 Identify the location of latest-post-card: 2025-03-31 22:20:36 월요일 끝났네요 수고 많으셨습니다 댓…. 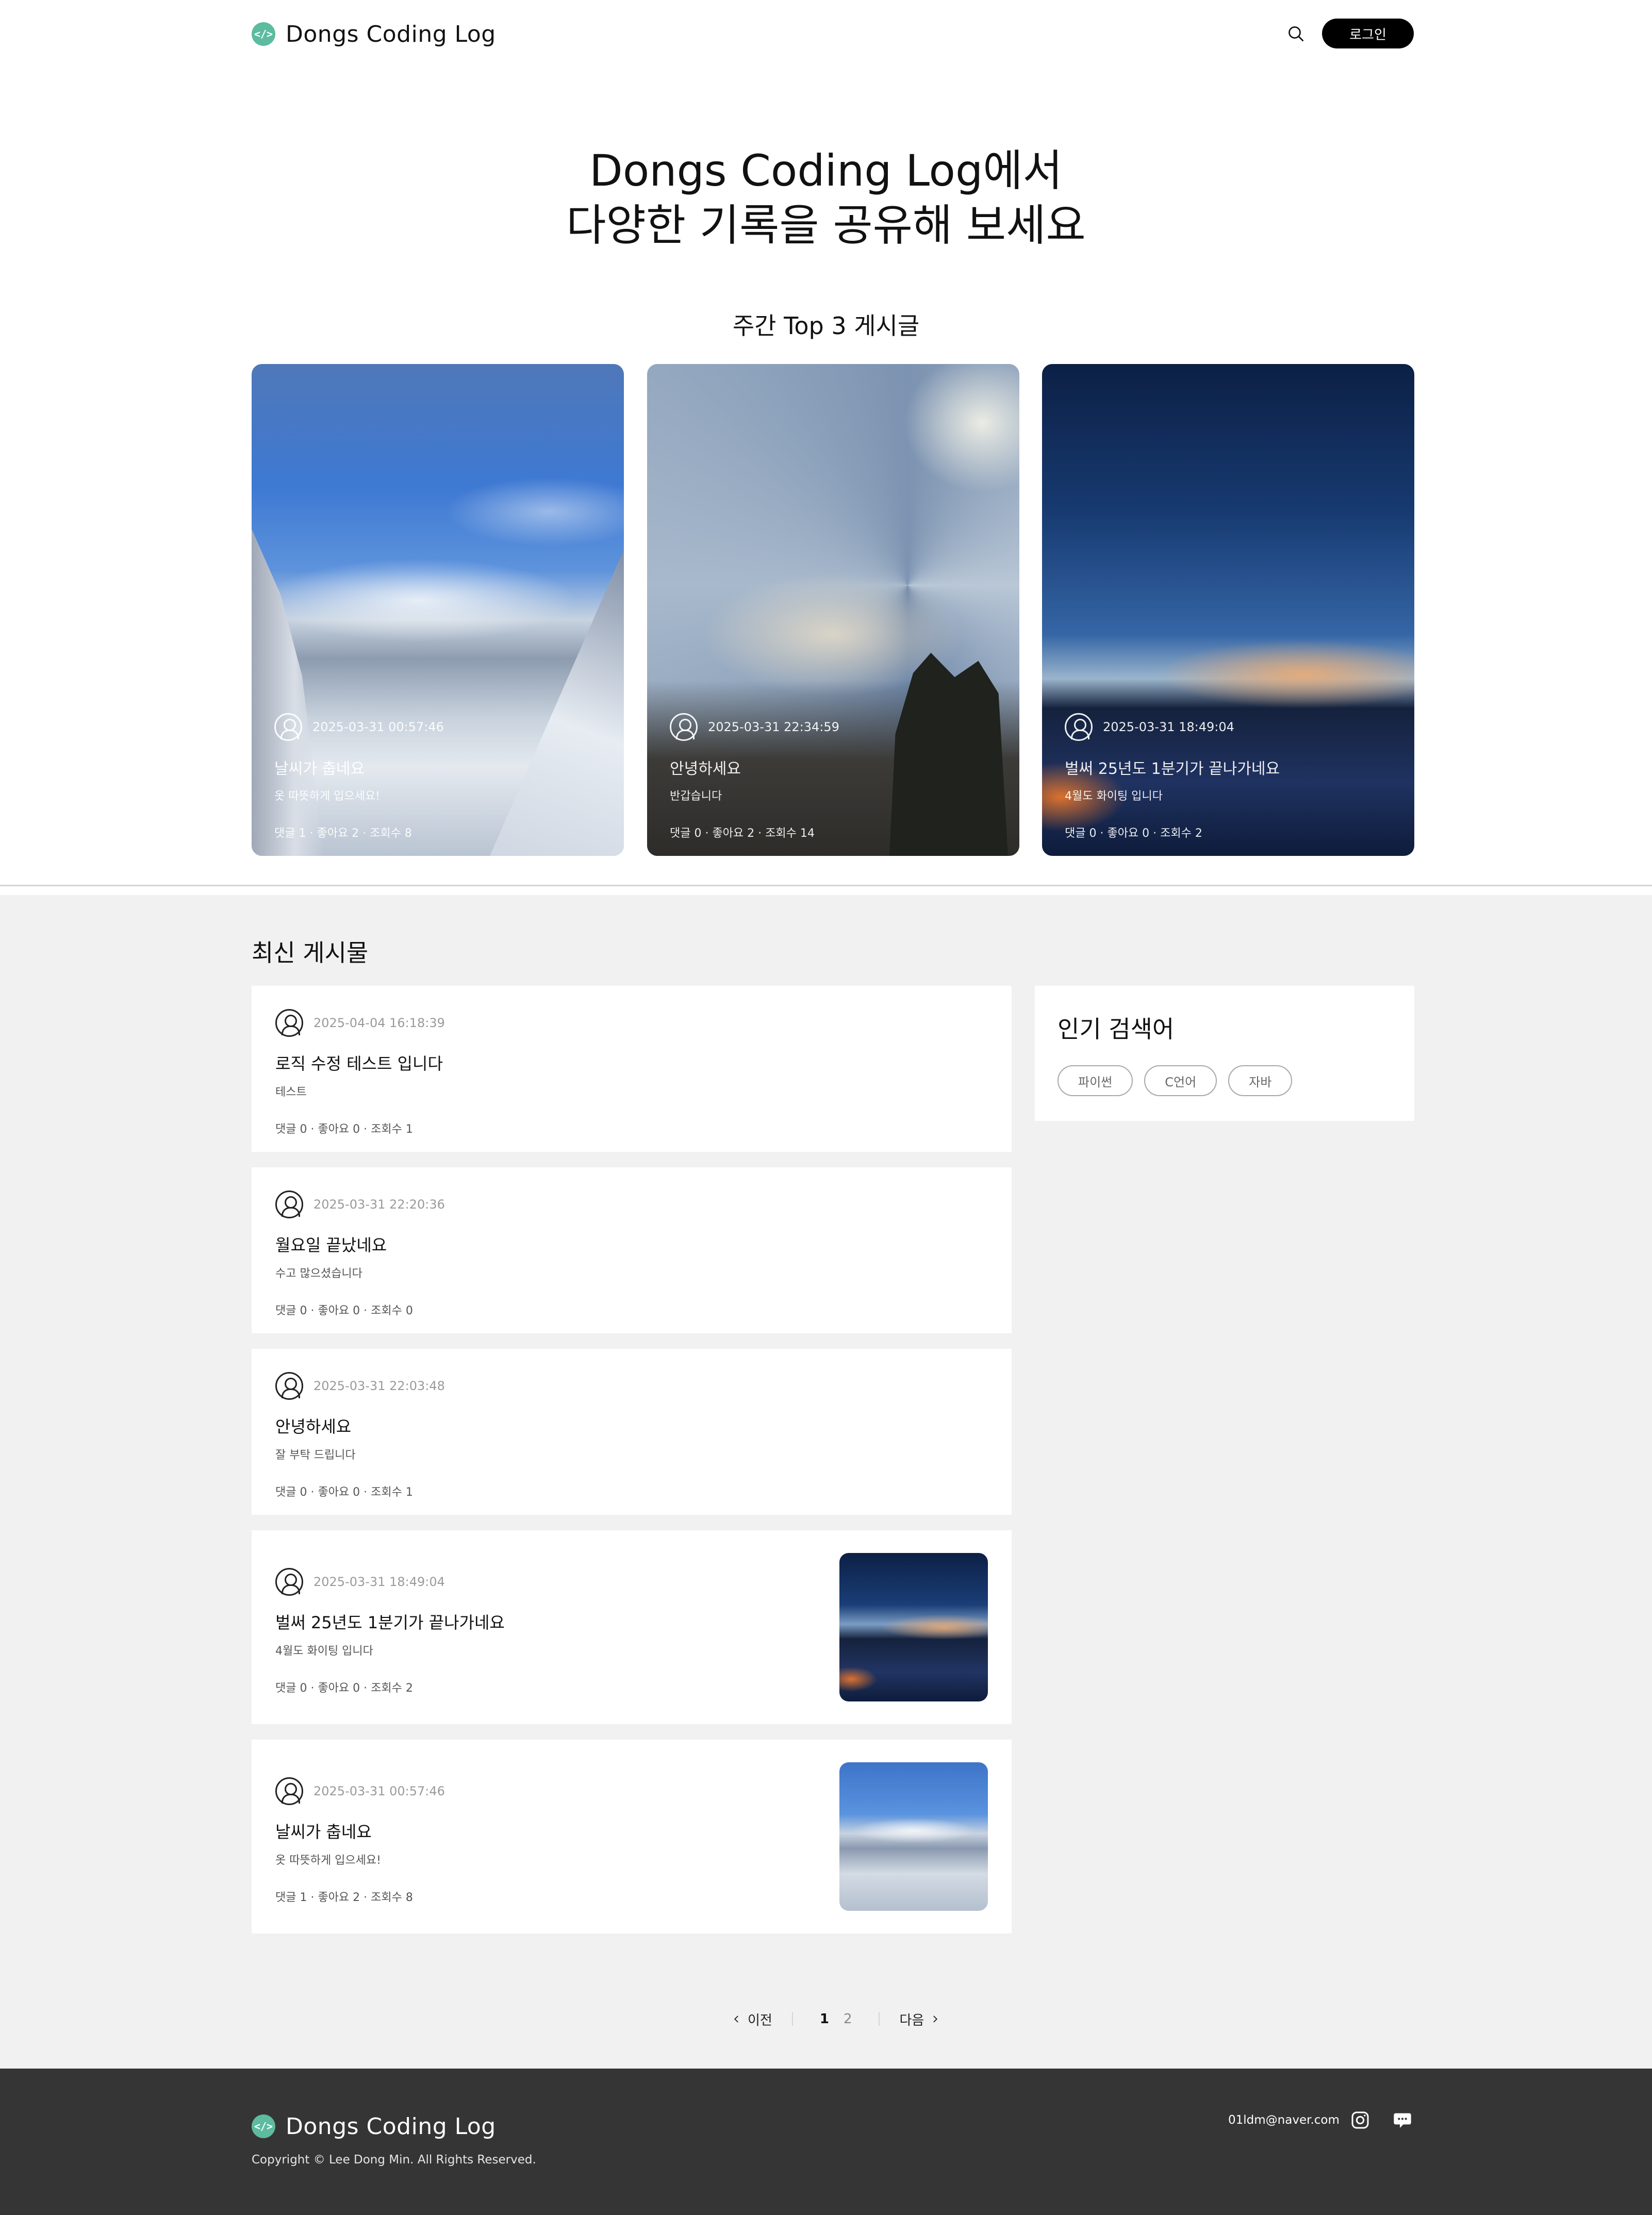
(632, 1250).